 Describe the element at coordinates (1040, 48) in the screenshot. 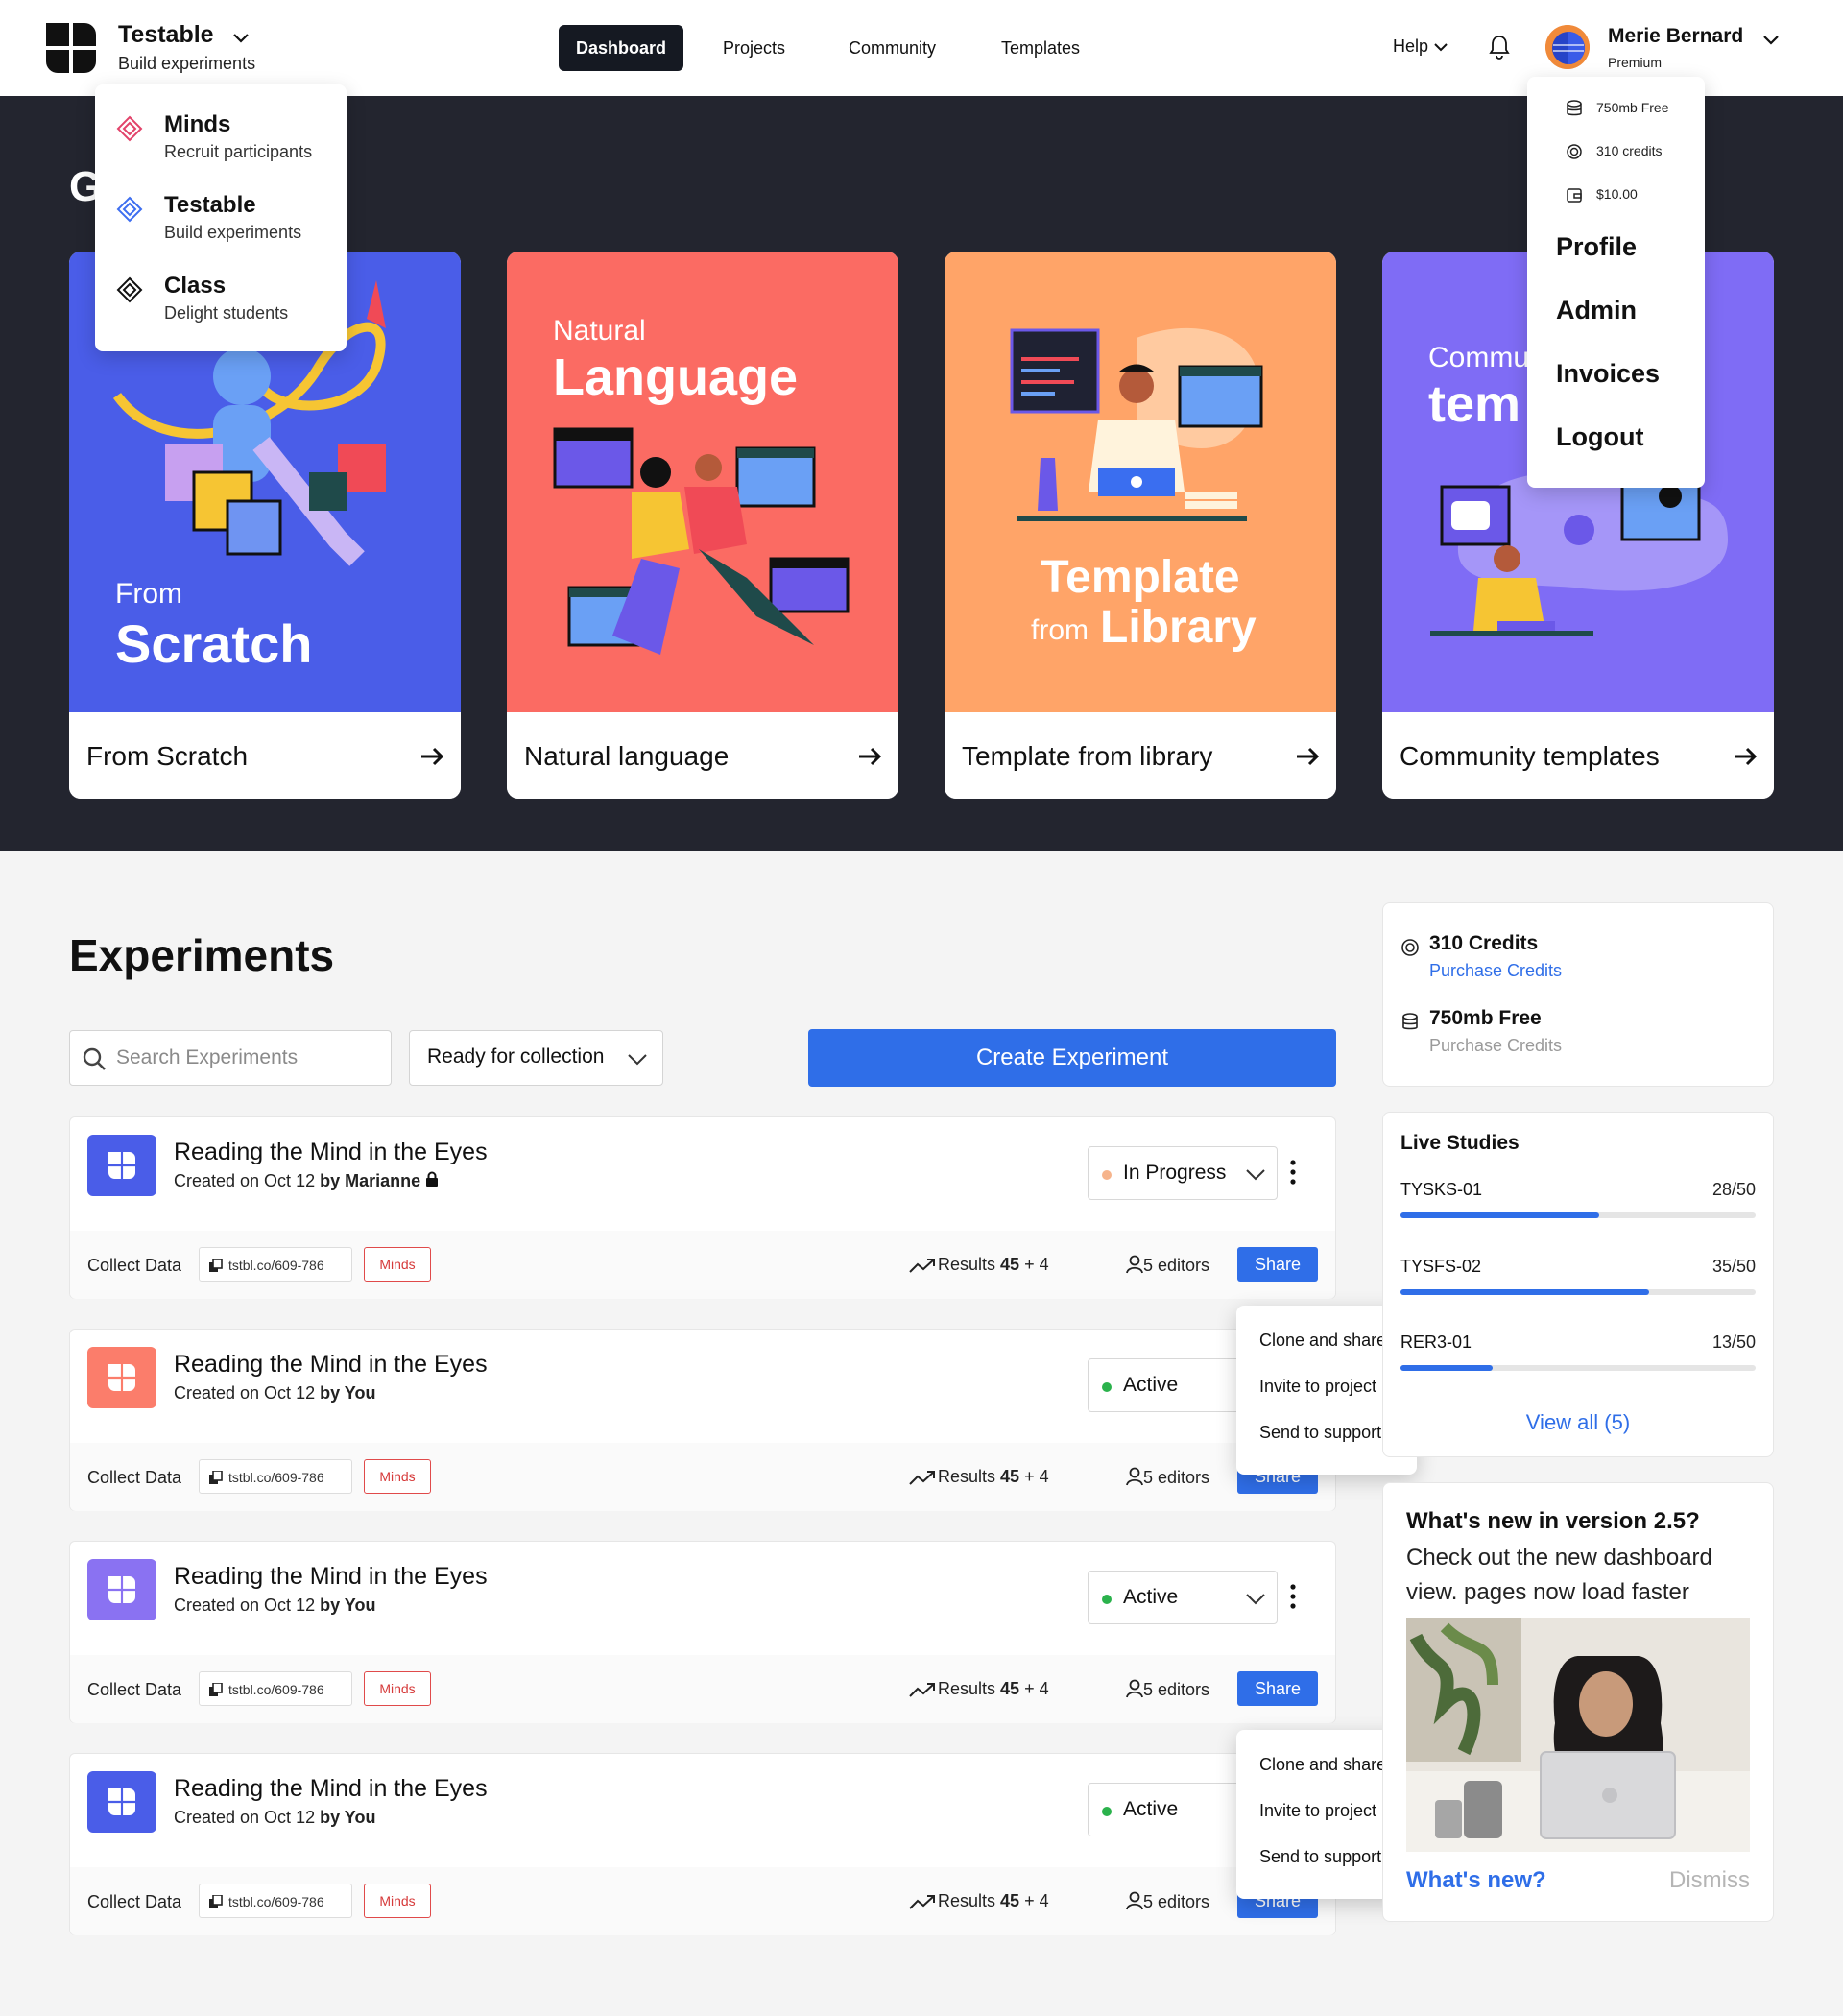

I see `nav-templates: Templates` at that location.